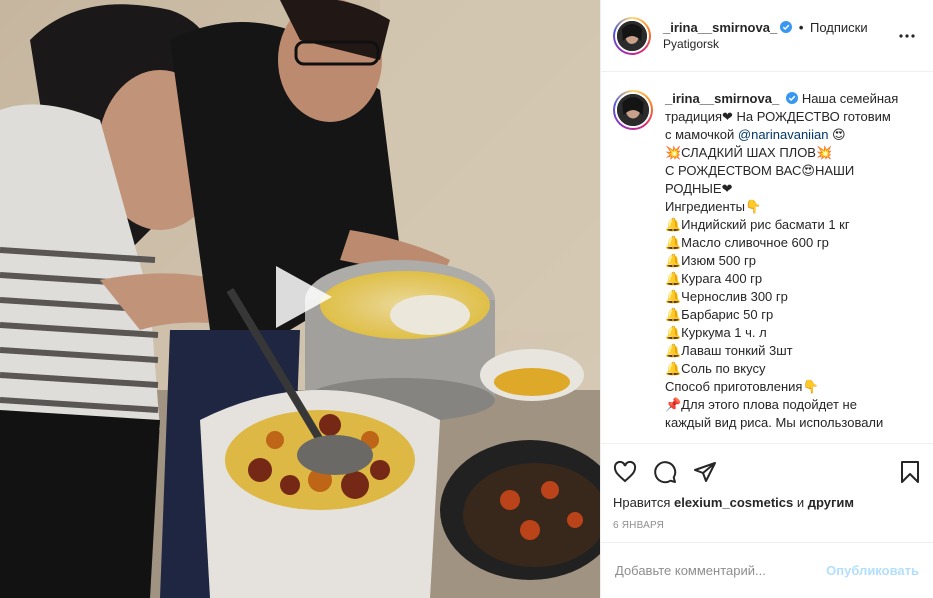 The height and width of the screenshot is (598, 933). Describe the element at coordinates (632, 35) in the screenshot. I see `avatar` at that location.